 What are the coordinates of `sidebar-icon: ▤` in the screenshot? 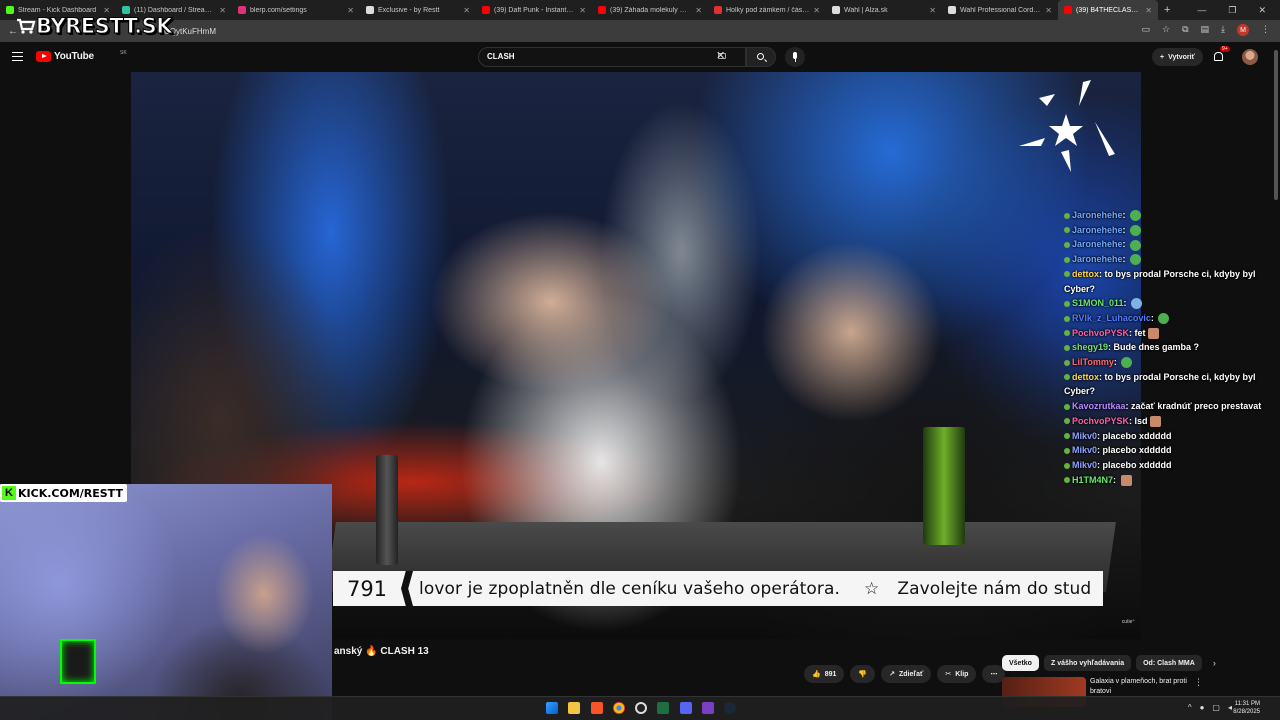 It's located at (1205, 30).